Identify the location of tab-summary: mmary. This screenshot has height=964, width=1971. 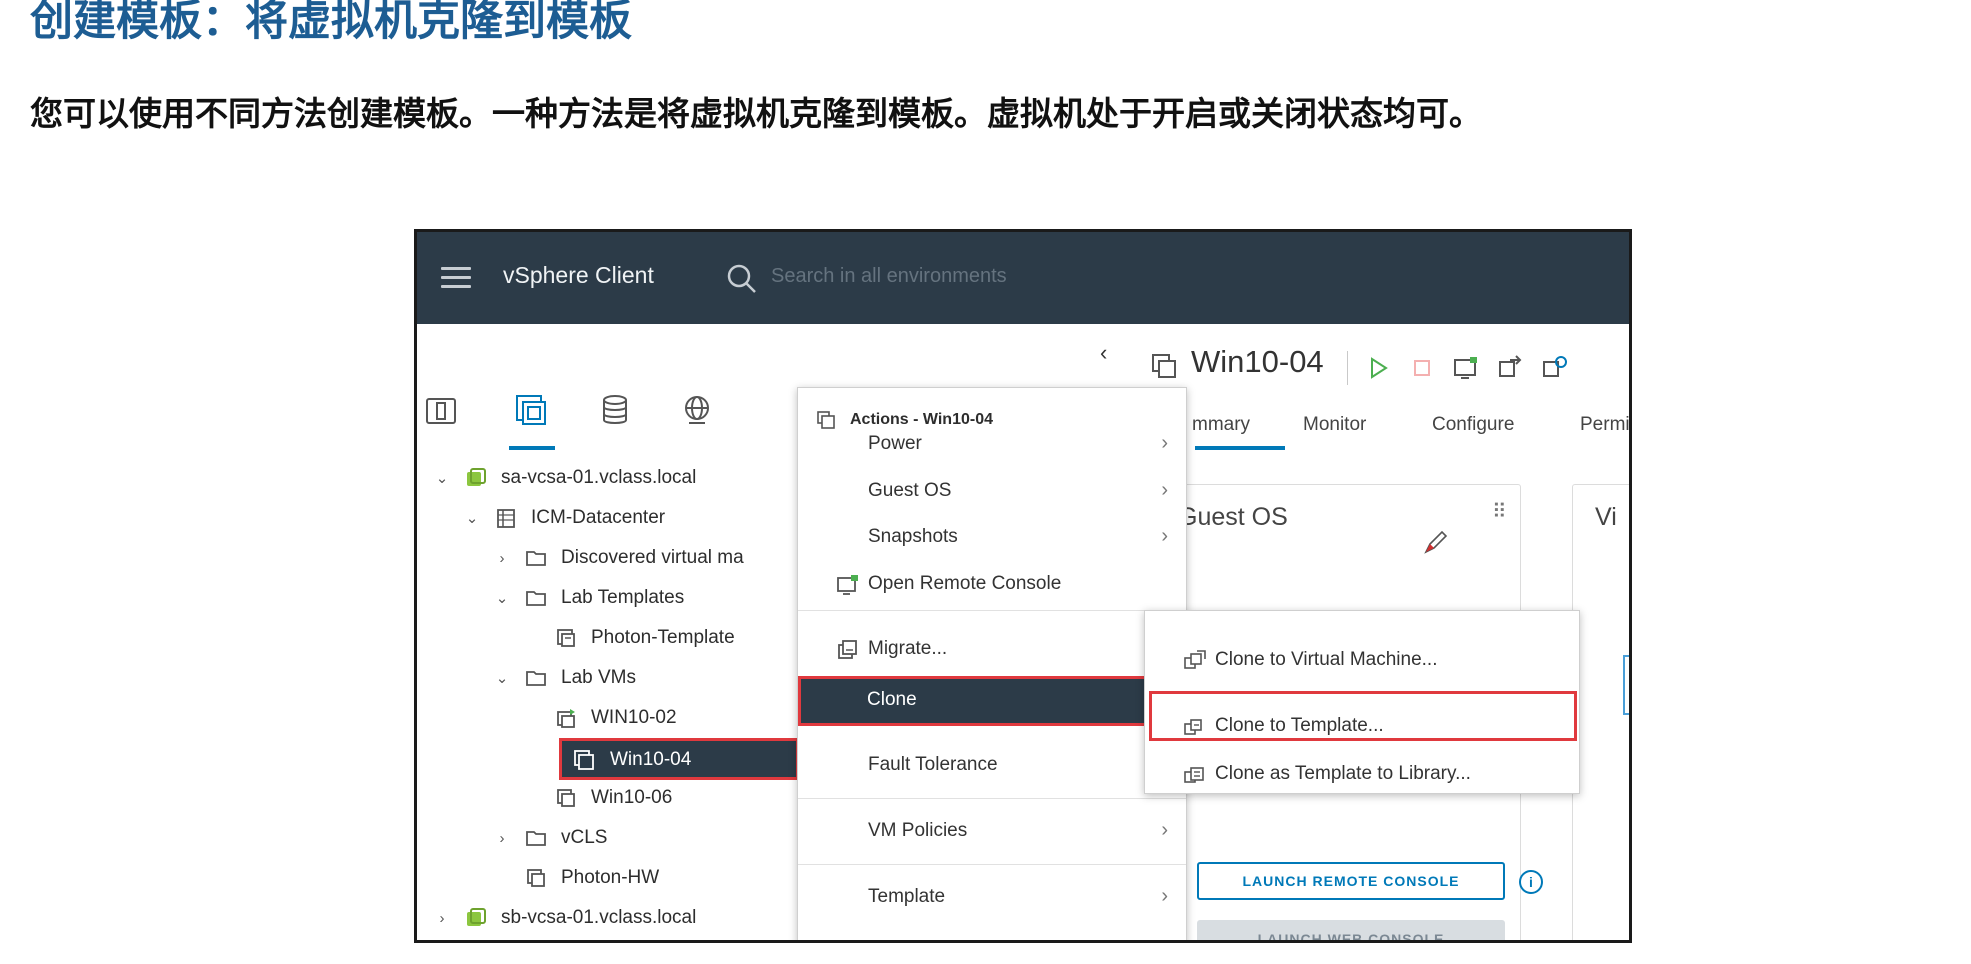
(1221, 425).